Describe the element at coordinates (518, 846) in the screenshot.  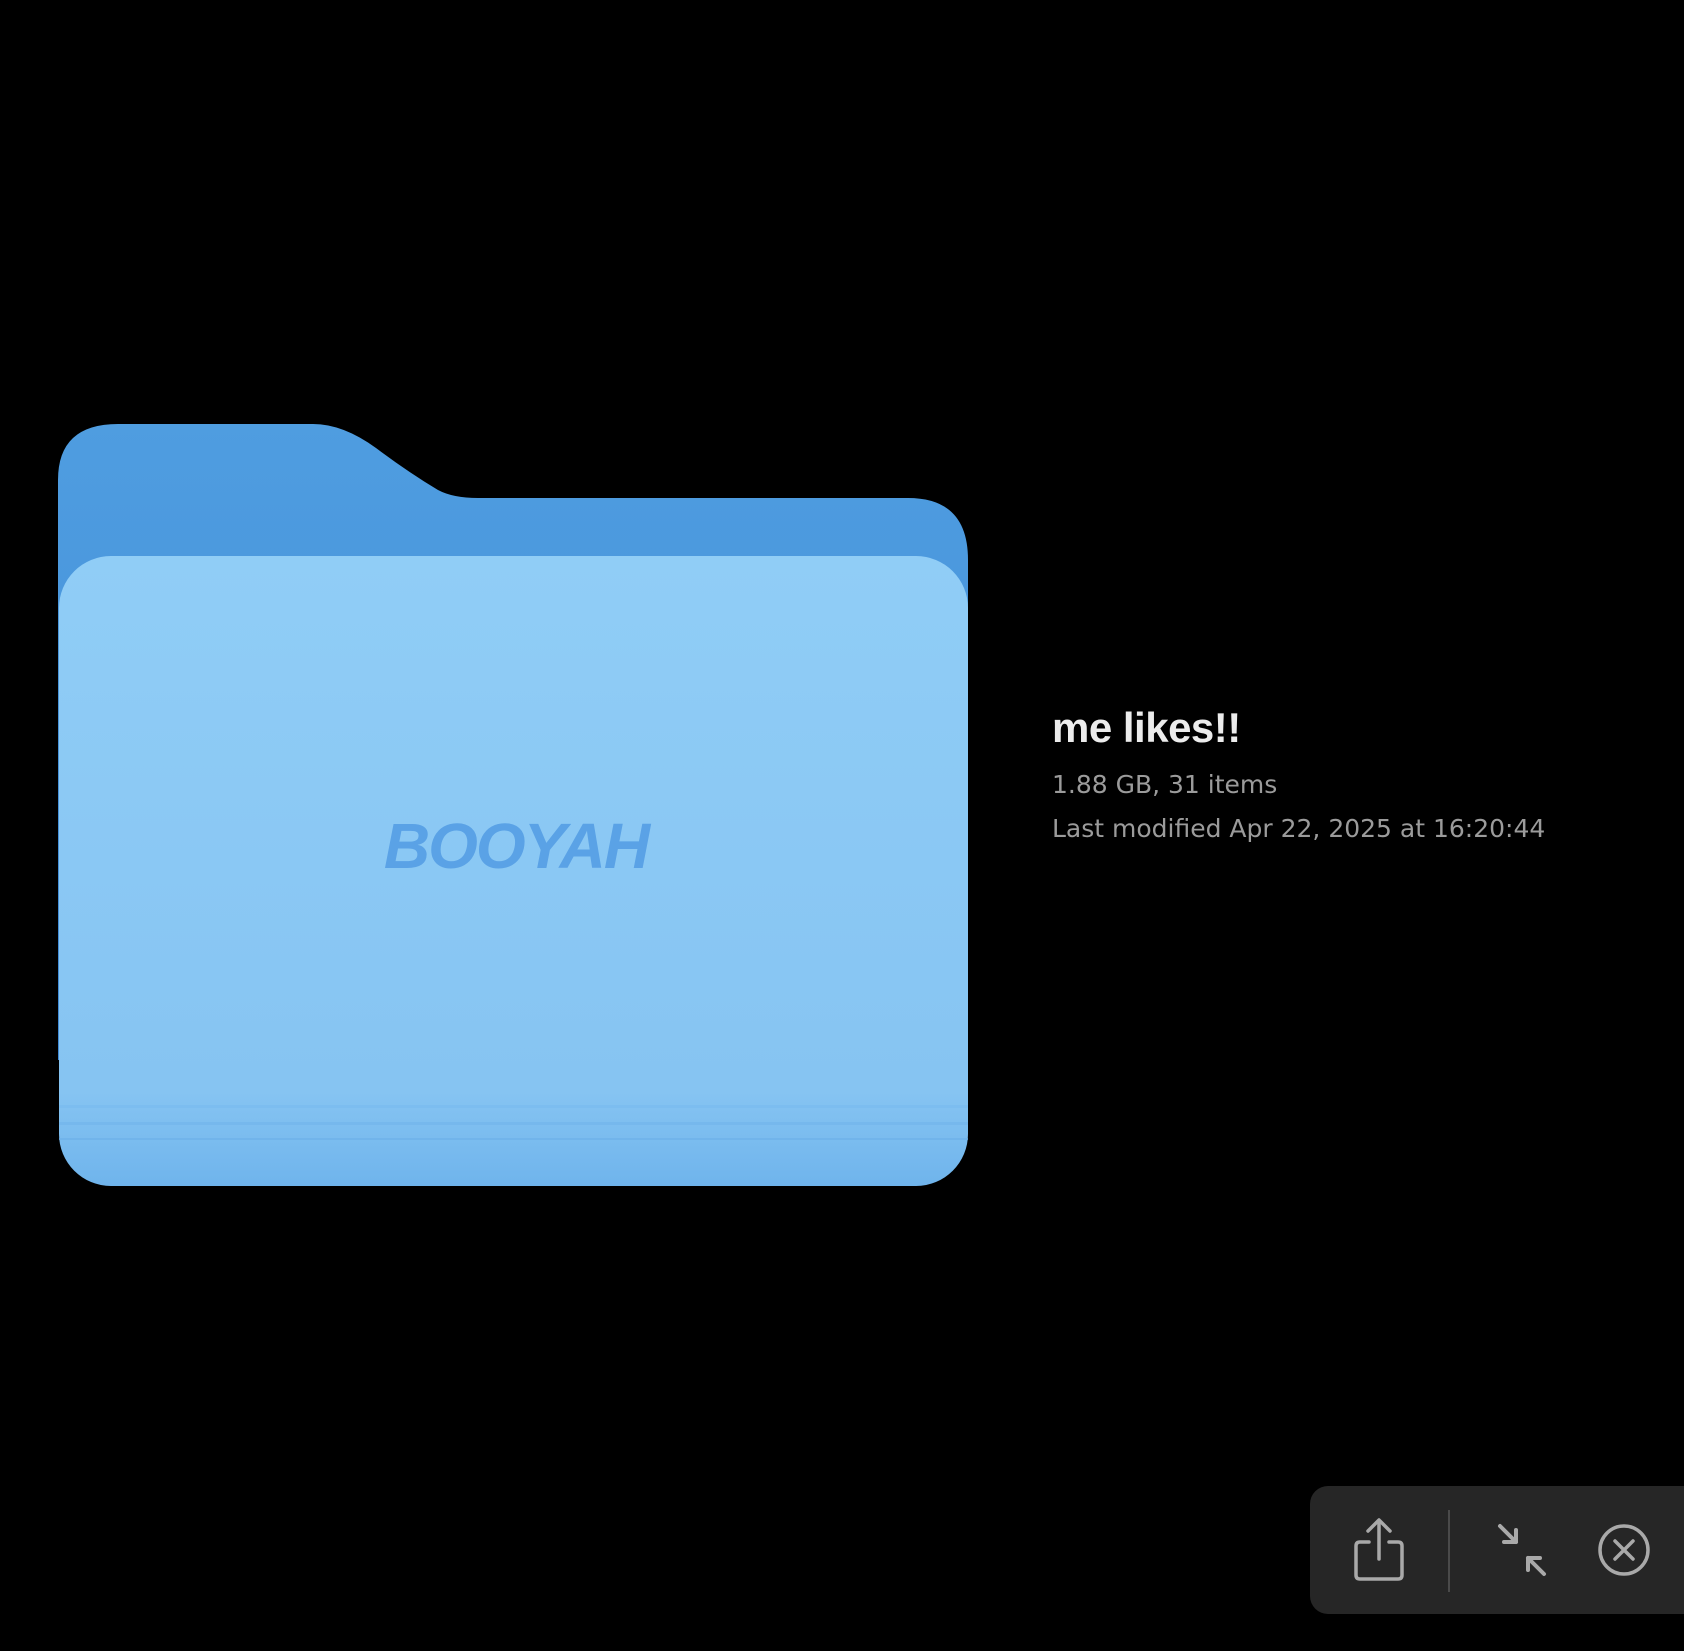
I see `folder-label: BOOYAH` at that location.